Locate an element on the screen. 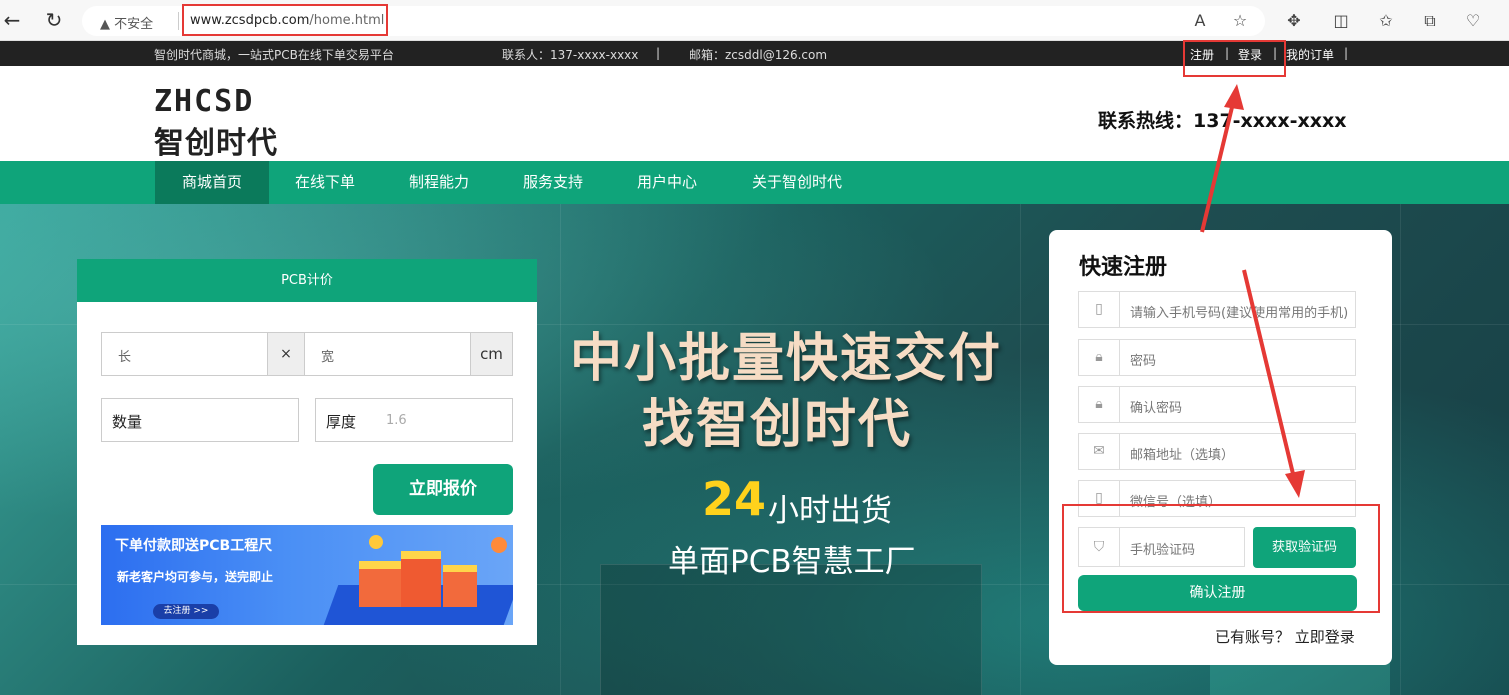 The width and height of the screenshot is (1509, 695). logo-english: ZHCSD is located at coordinates (204, 101).